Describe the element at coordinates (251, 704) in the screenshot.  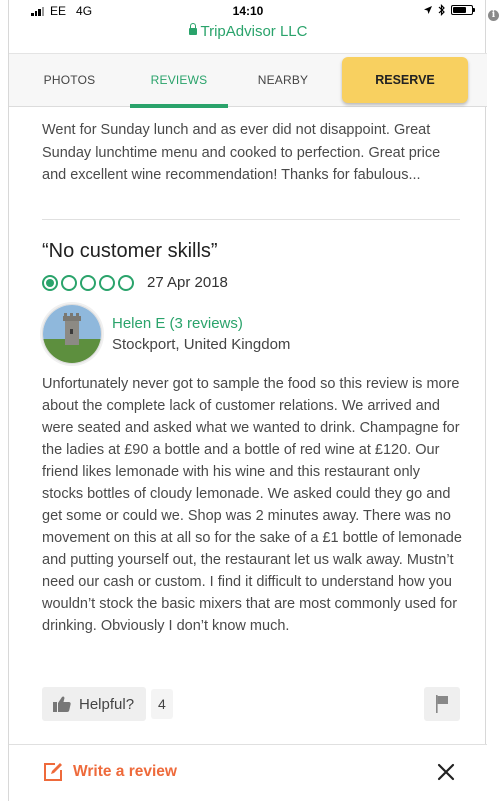
I see `review-actions: Helpful? 4` at that location.